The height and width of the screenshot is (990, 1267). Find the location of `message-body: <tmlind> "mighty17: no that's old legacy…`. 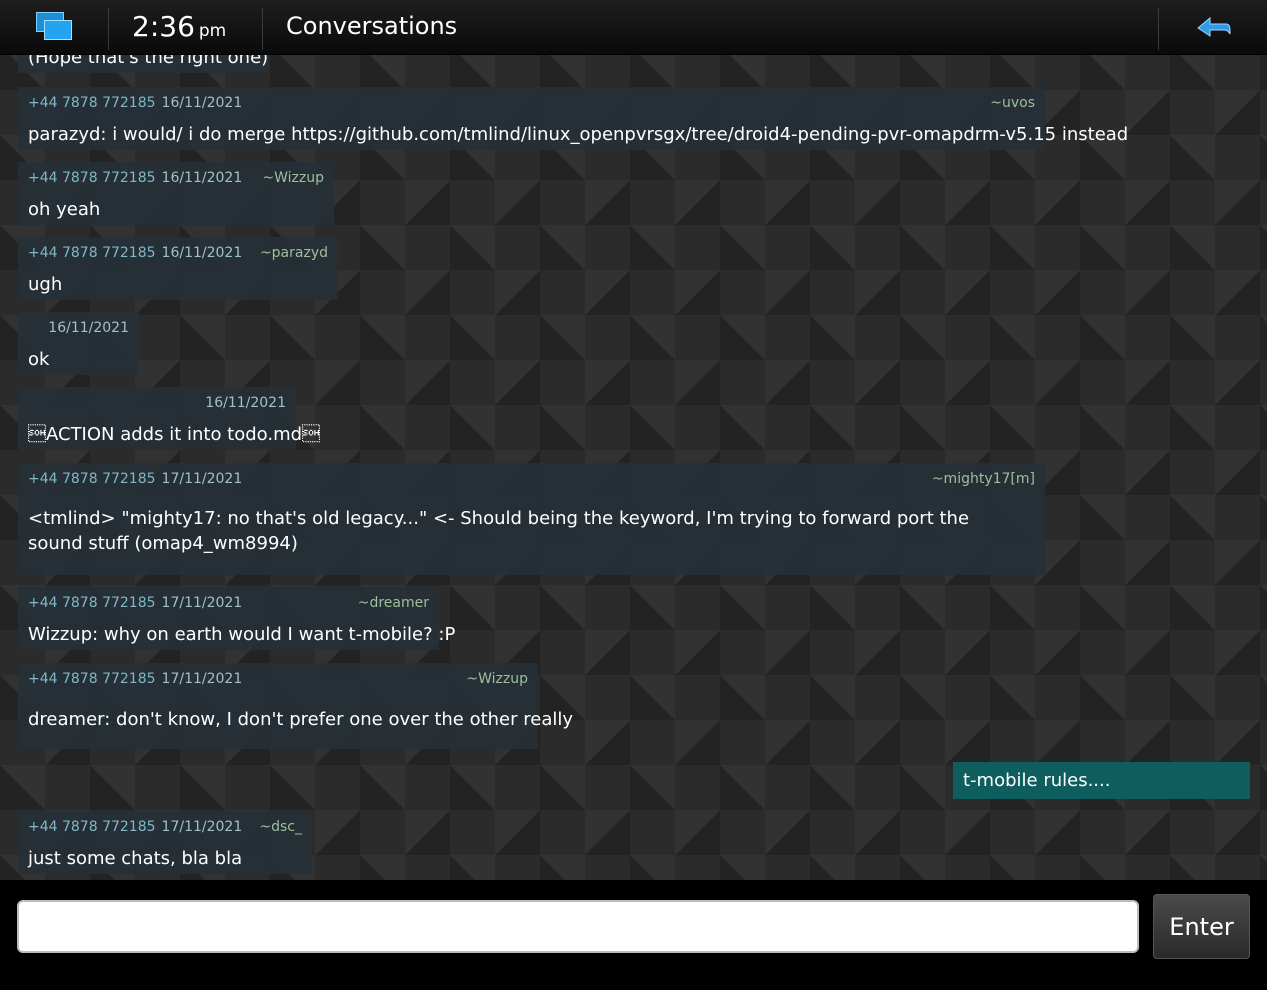

message-body: <tmlind> "mighty17: no that's old legacy… is located at coordinates (499, 531).